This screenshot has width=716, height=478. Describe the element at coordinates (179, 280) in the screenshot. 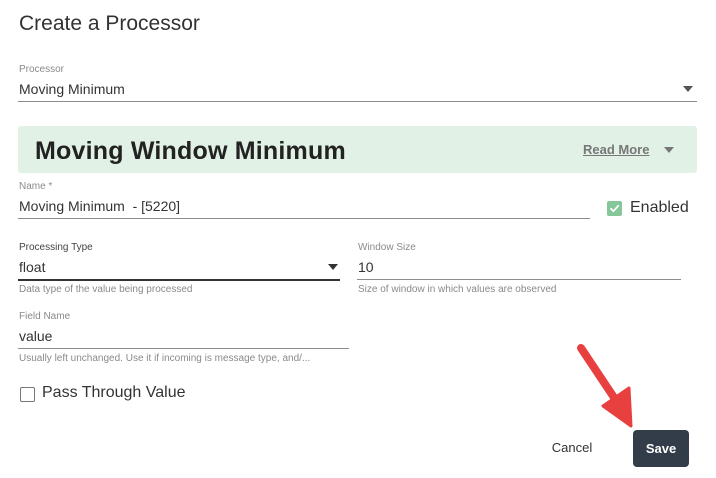

I see `processing-type-underline` at that location.